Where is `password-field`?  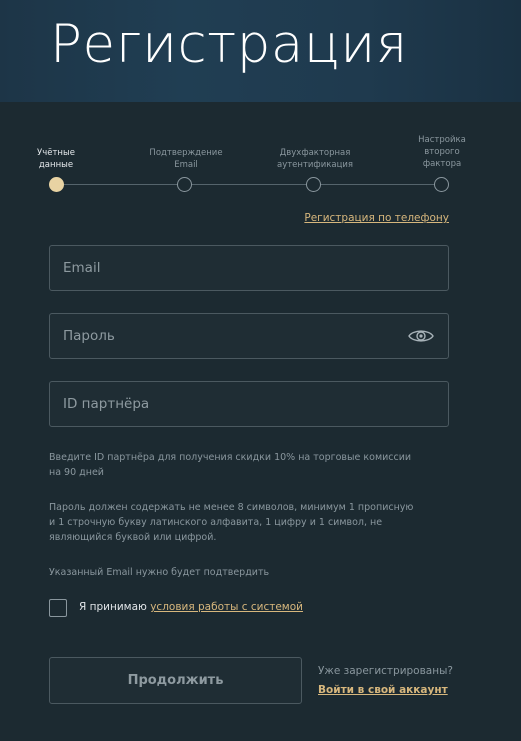
password-field is located at coordinates (249, 336).